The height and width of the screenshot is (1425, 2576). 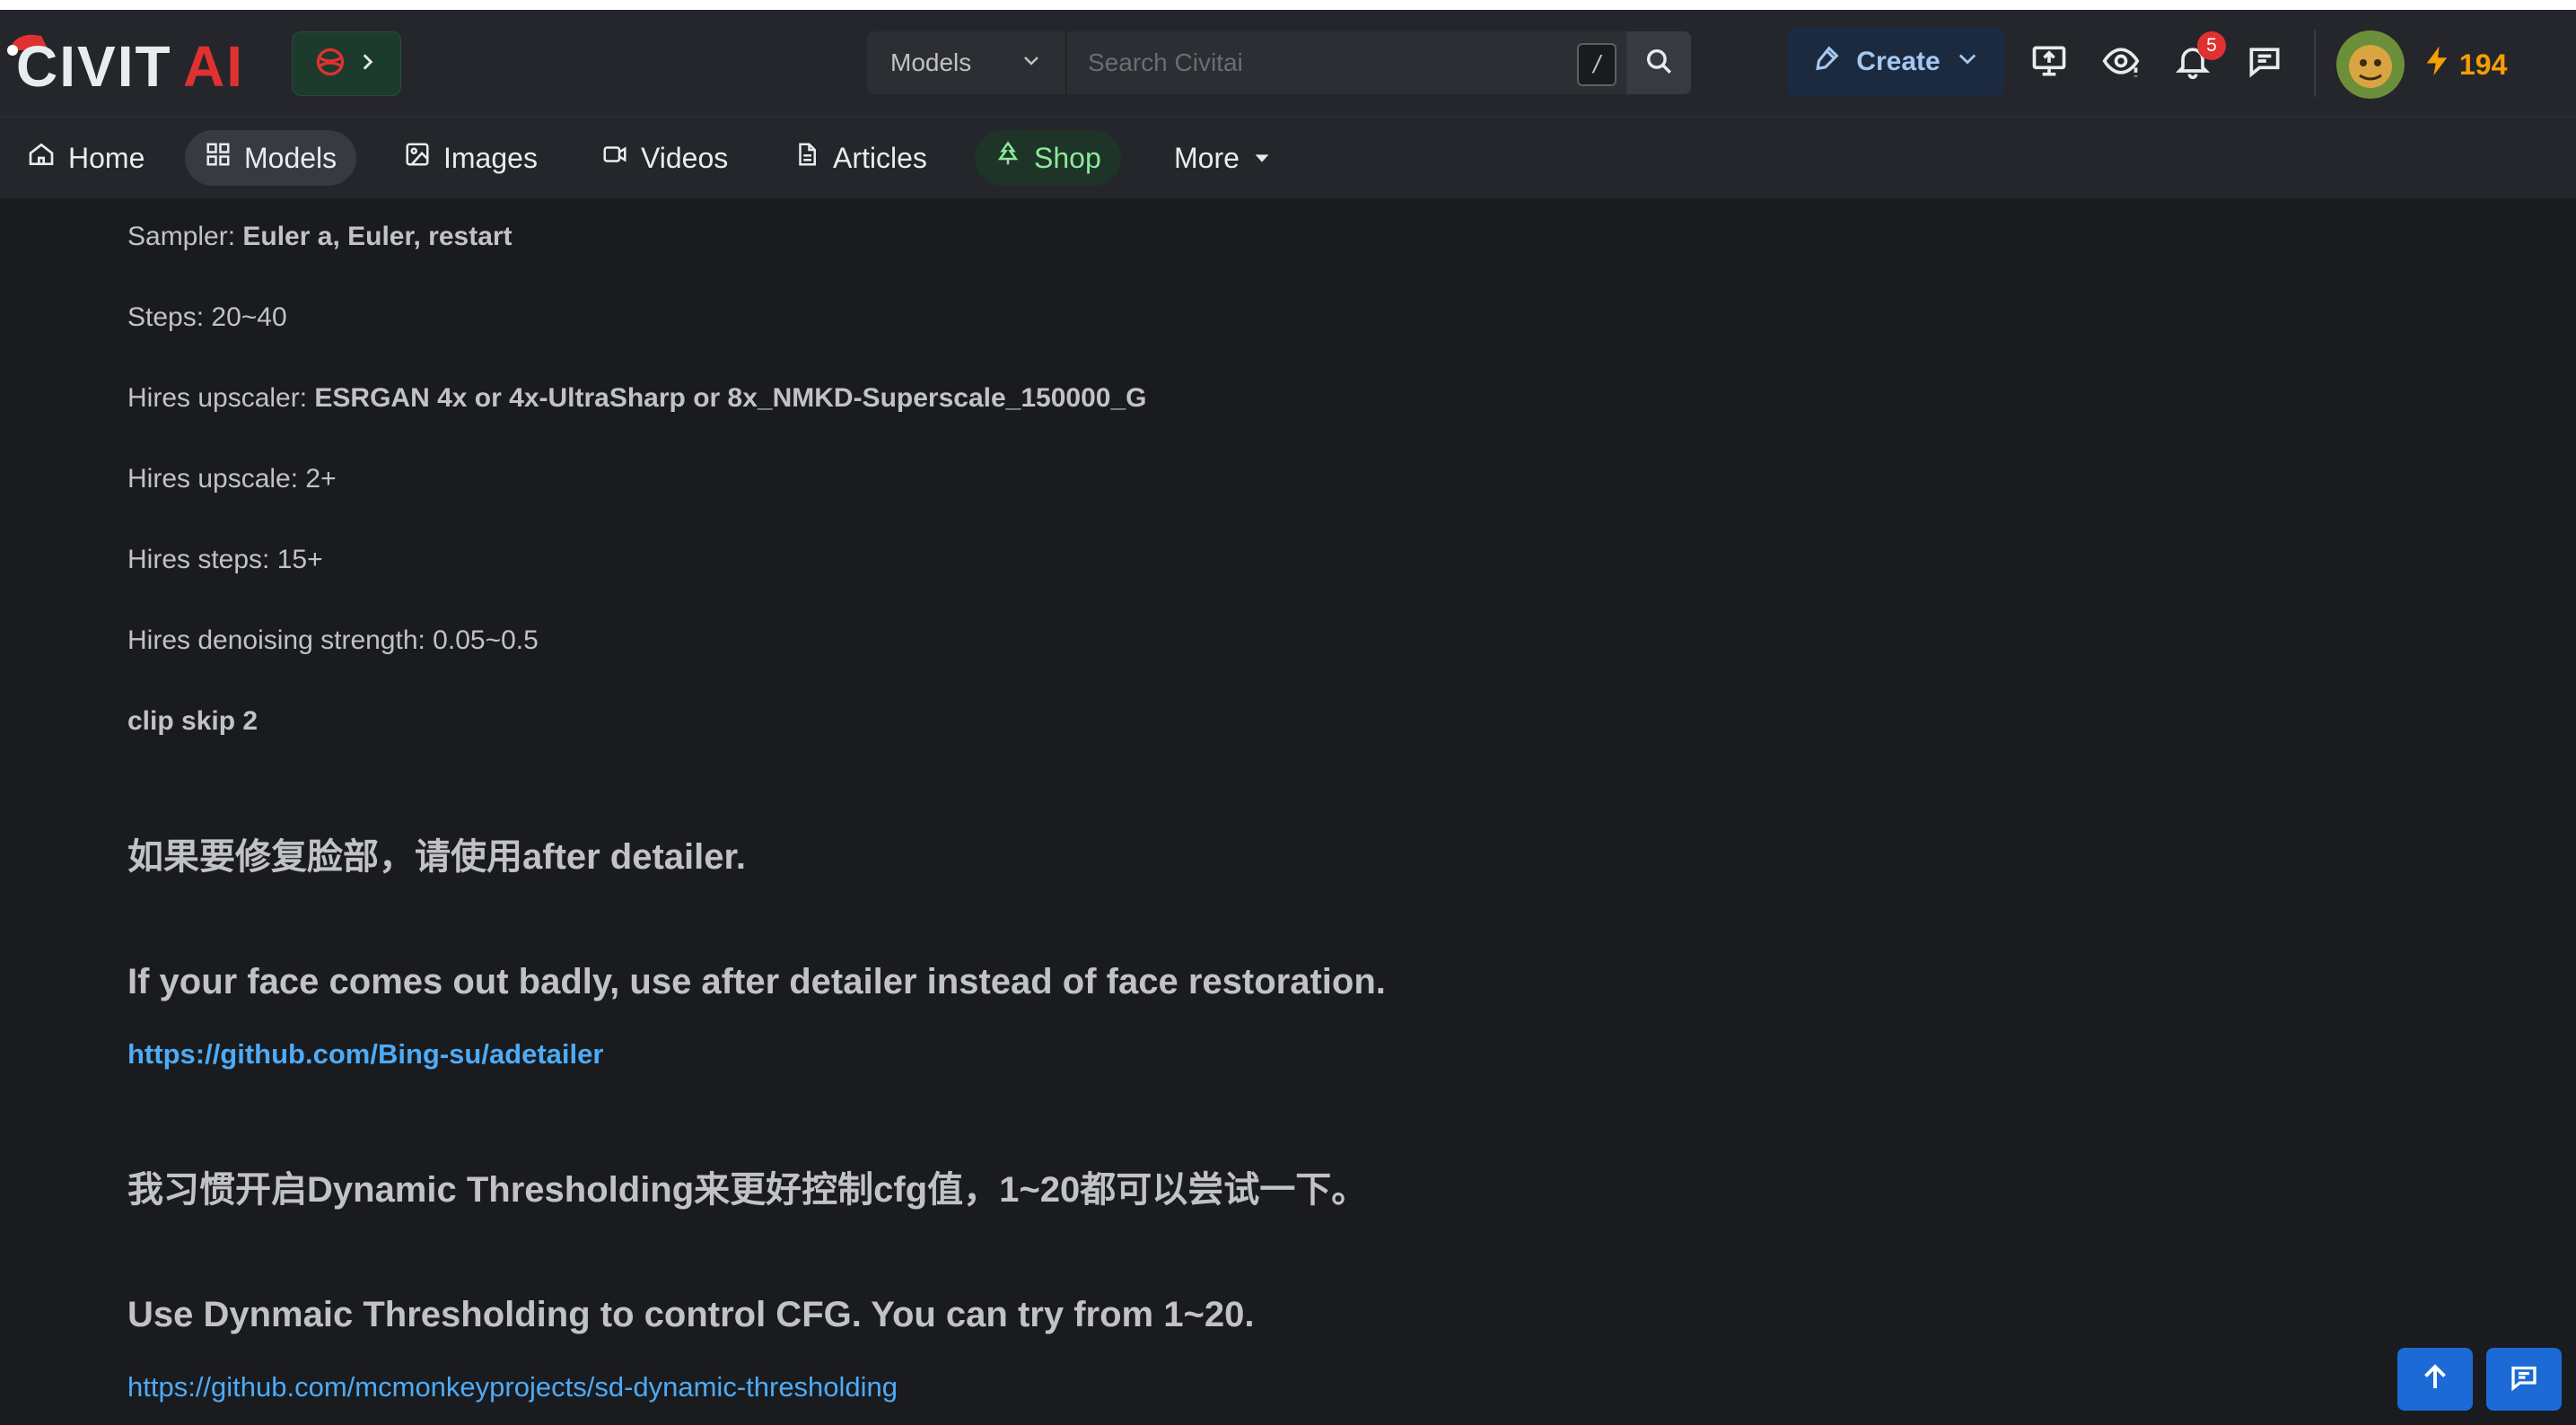 I want to click on ornament-icon, so click(x=330, y=64).